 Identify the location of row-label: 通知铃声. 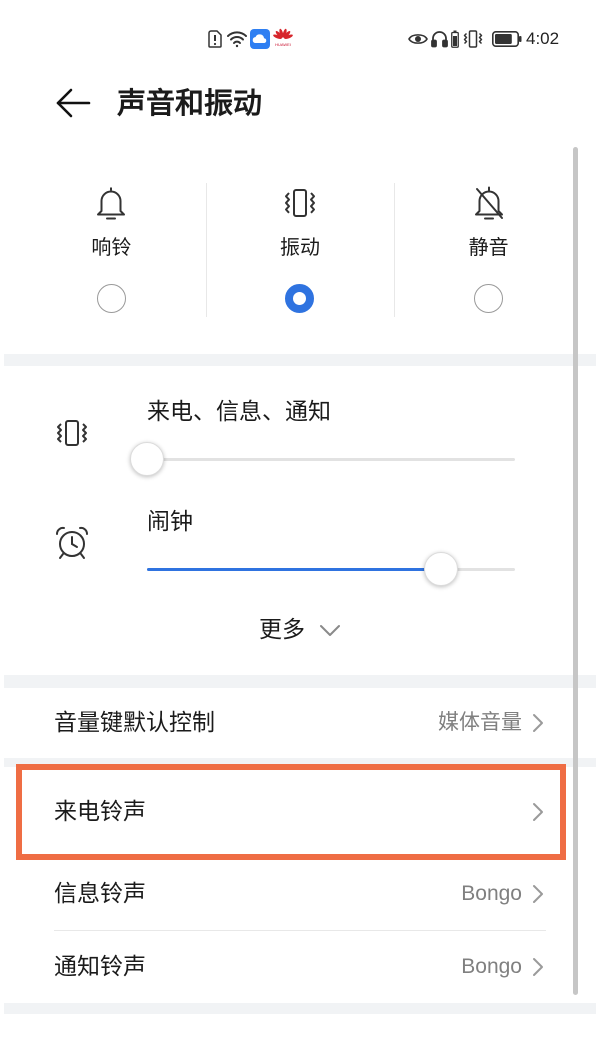
(100, 967).